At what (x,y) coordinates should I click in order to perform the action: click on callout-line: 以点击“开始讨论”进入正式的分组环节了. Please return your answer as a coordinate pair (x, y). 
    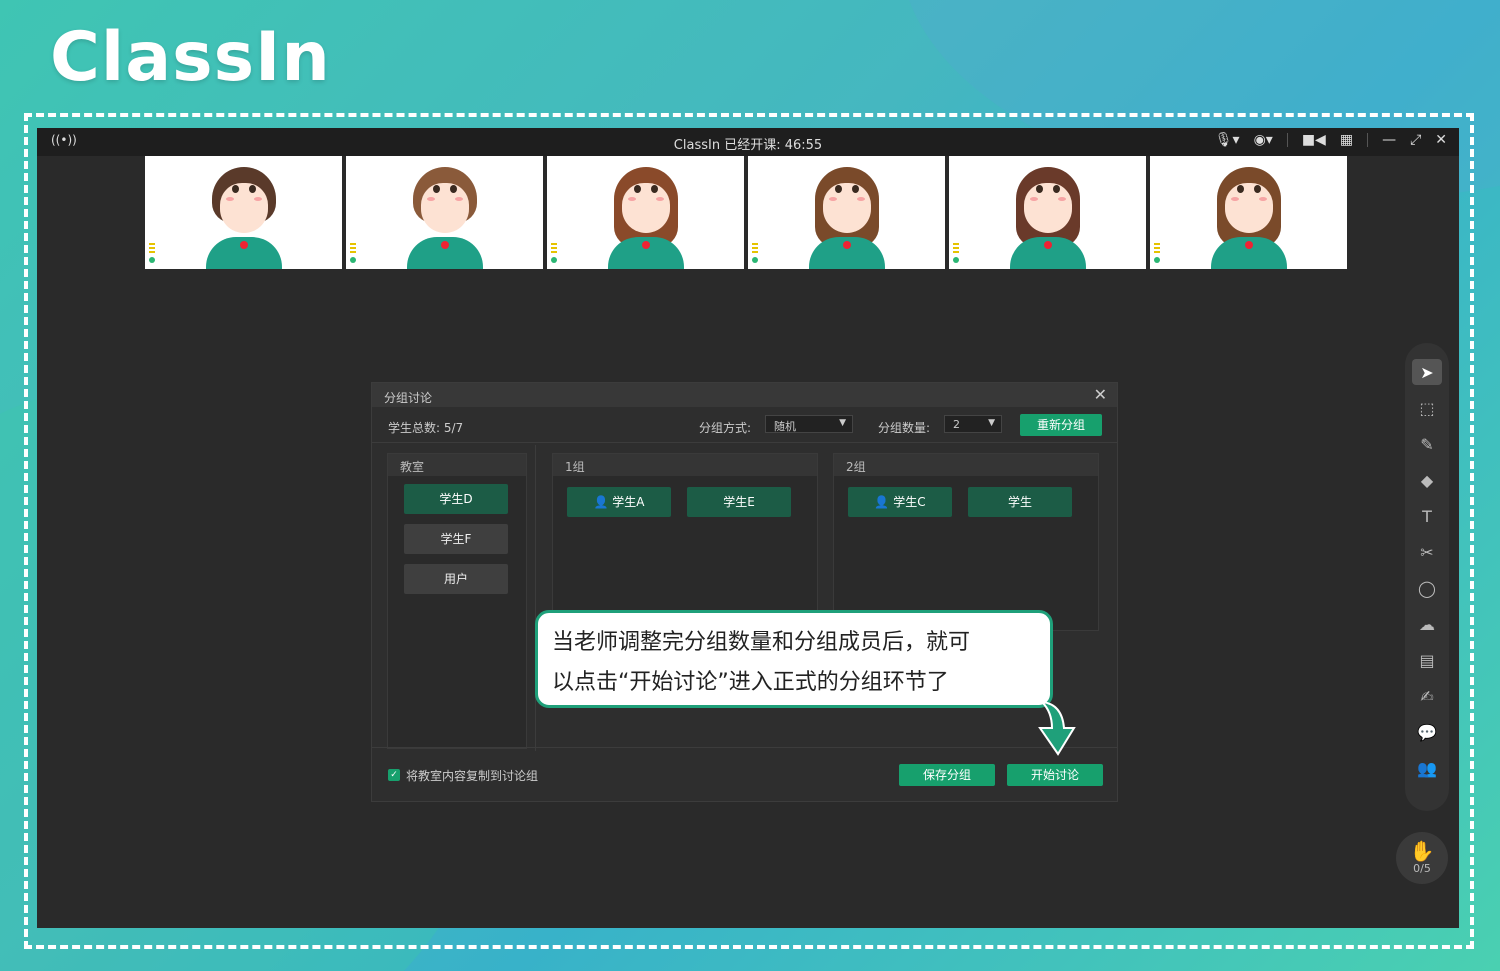
    Looking at the image, I should click on (750, 682).